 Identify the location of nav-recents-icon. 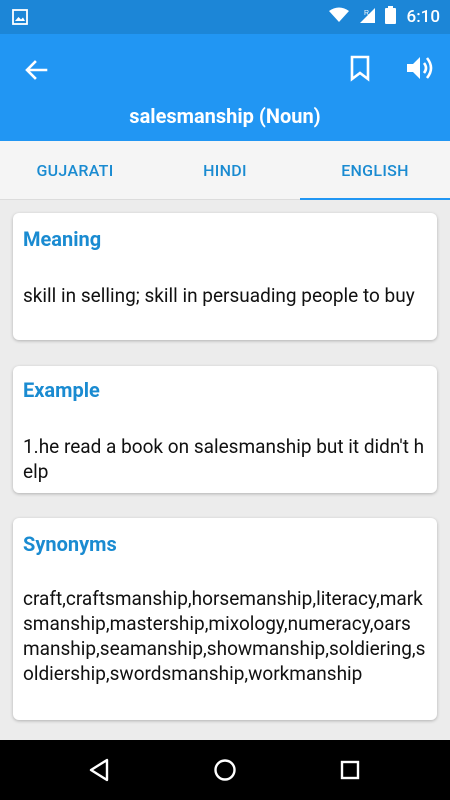
(350, 770).